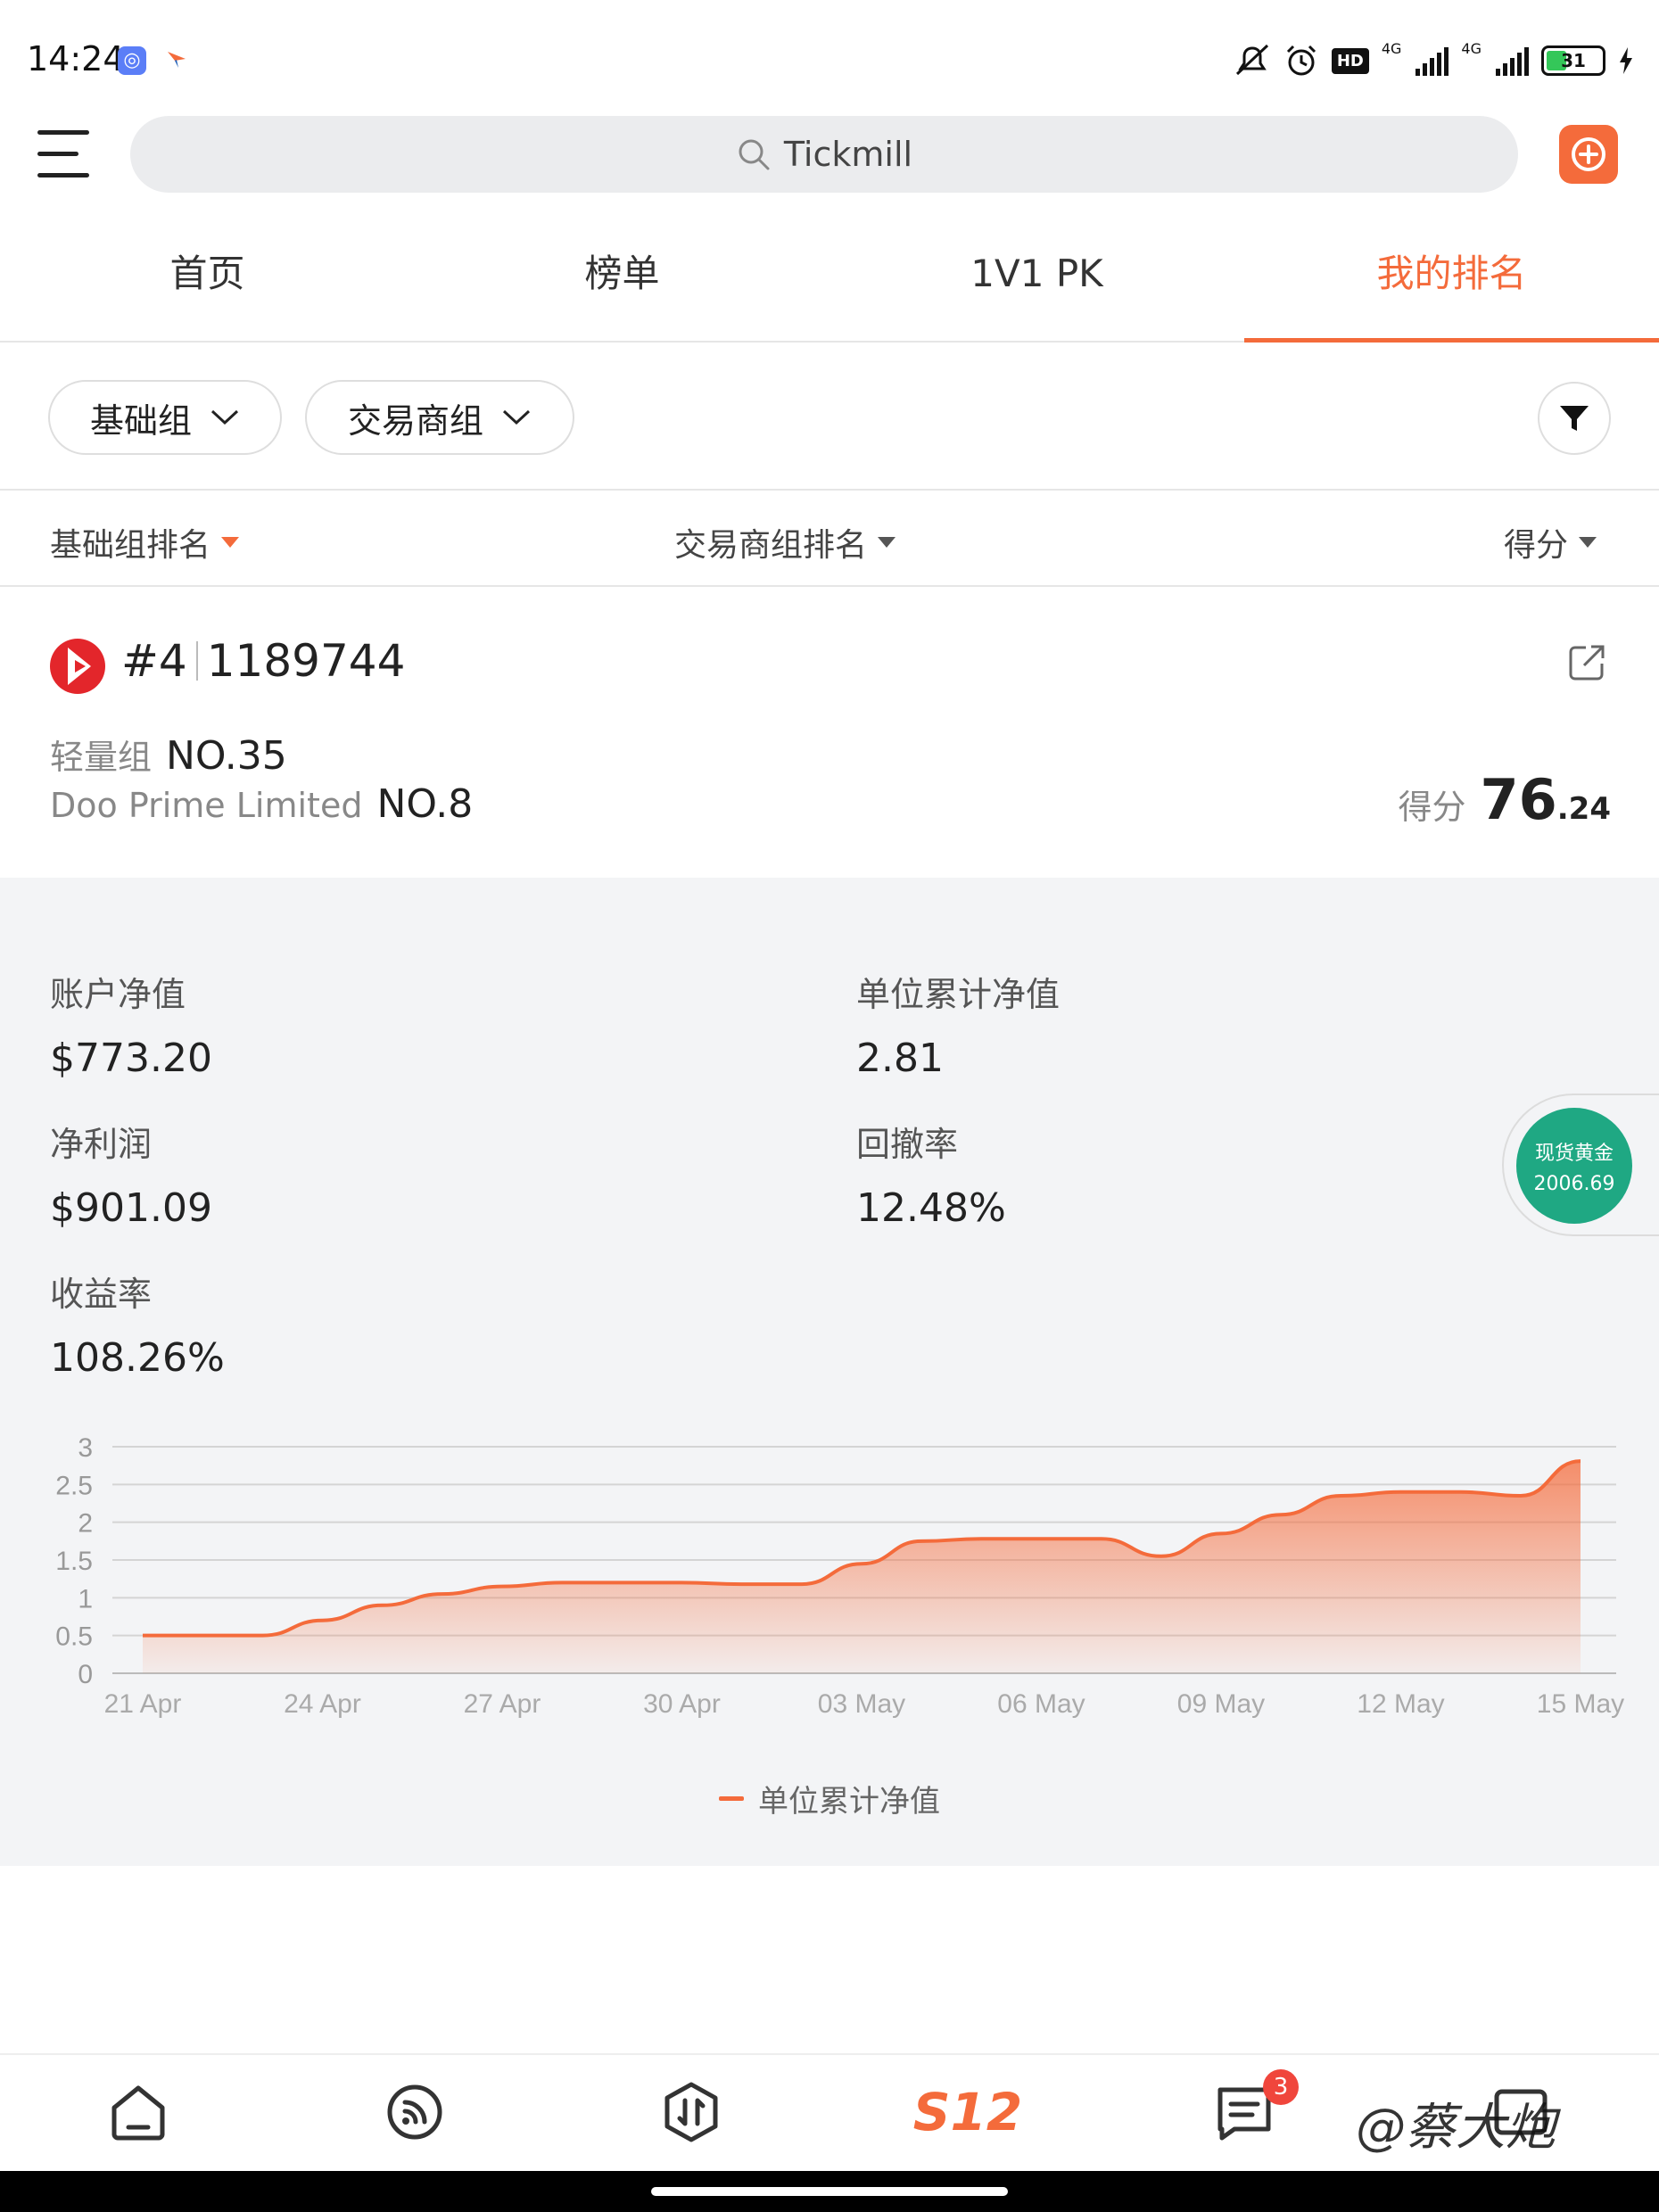 The width and height of the screenshot is (1659, 2212). I want to click on tab-leaderboard: 榜单, so click(622, 282).